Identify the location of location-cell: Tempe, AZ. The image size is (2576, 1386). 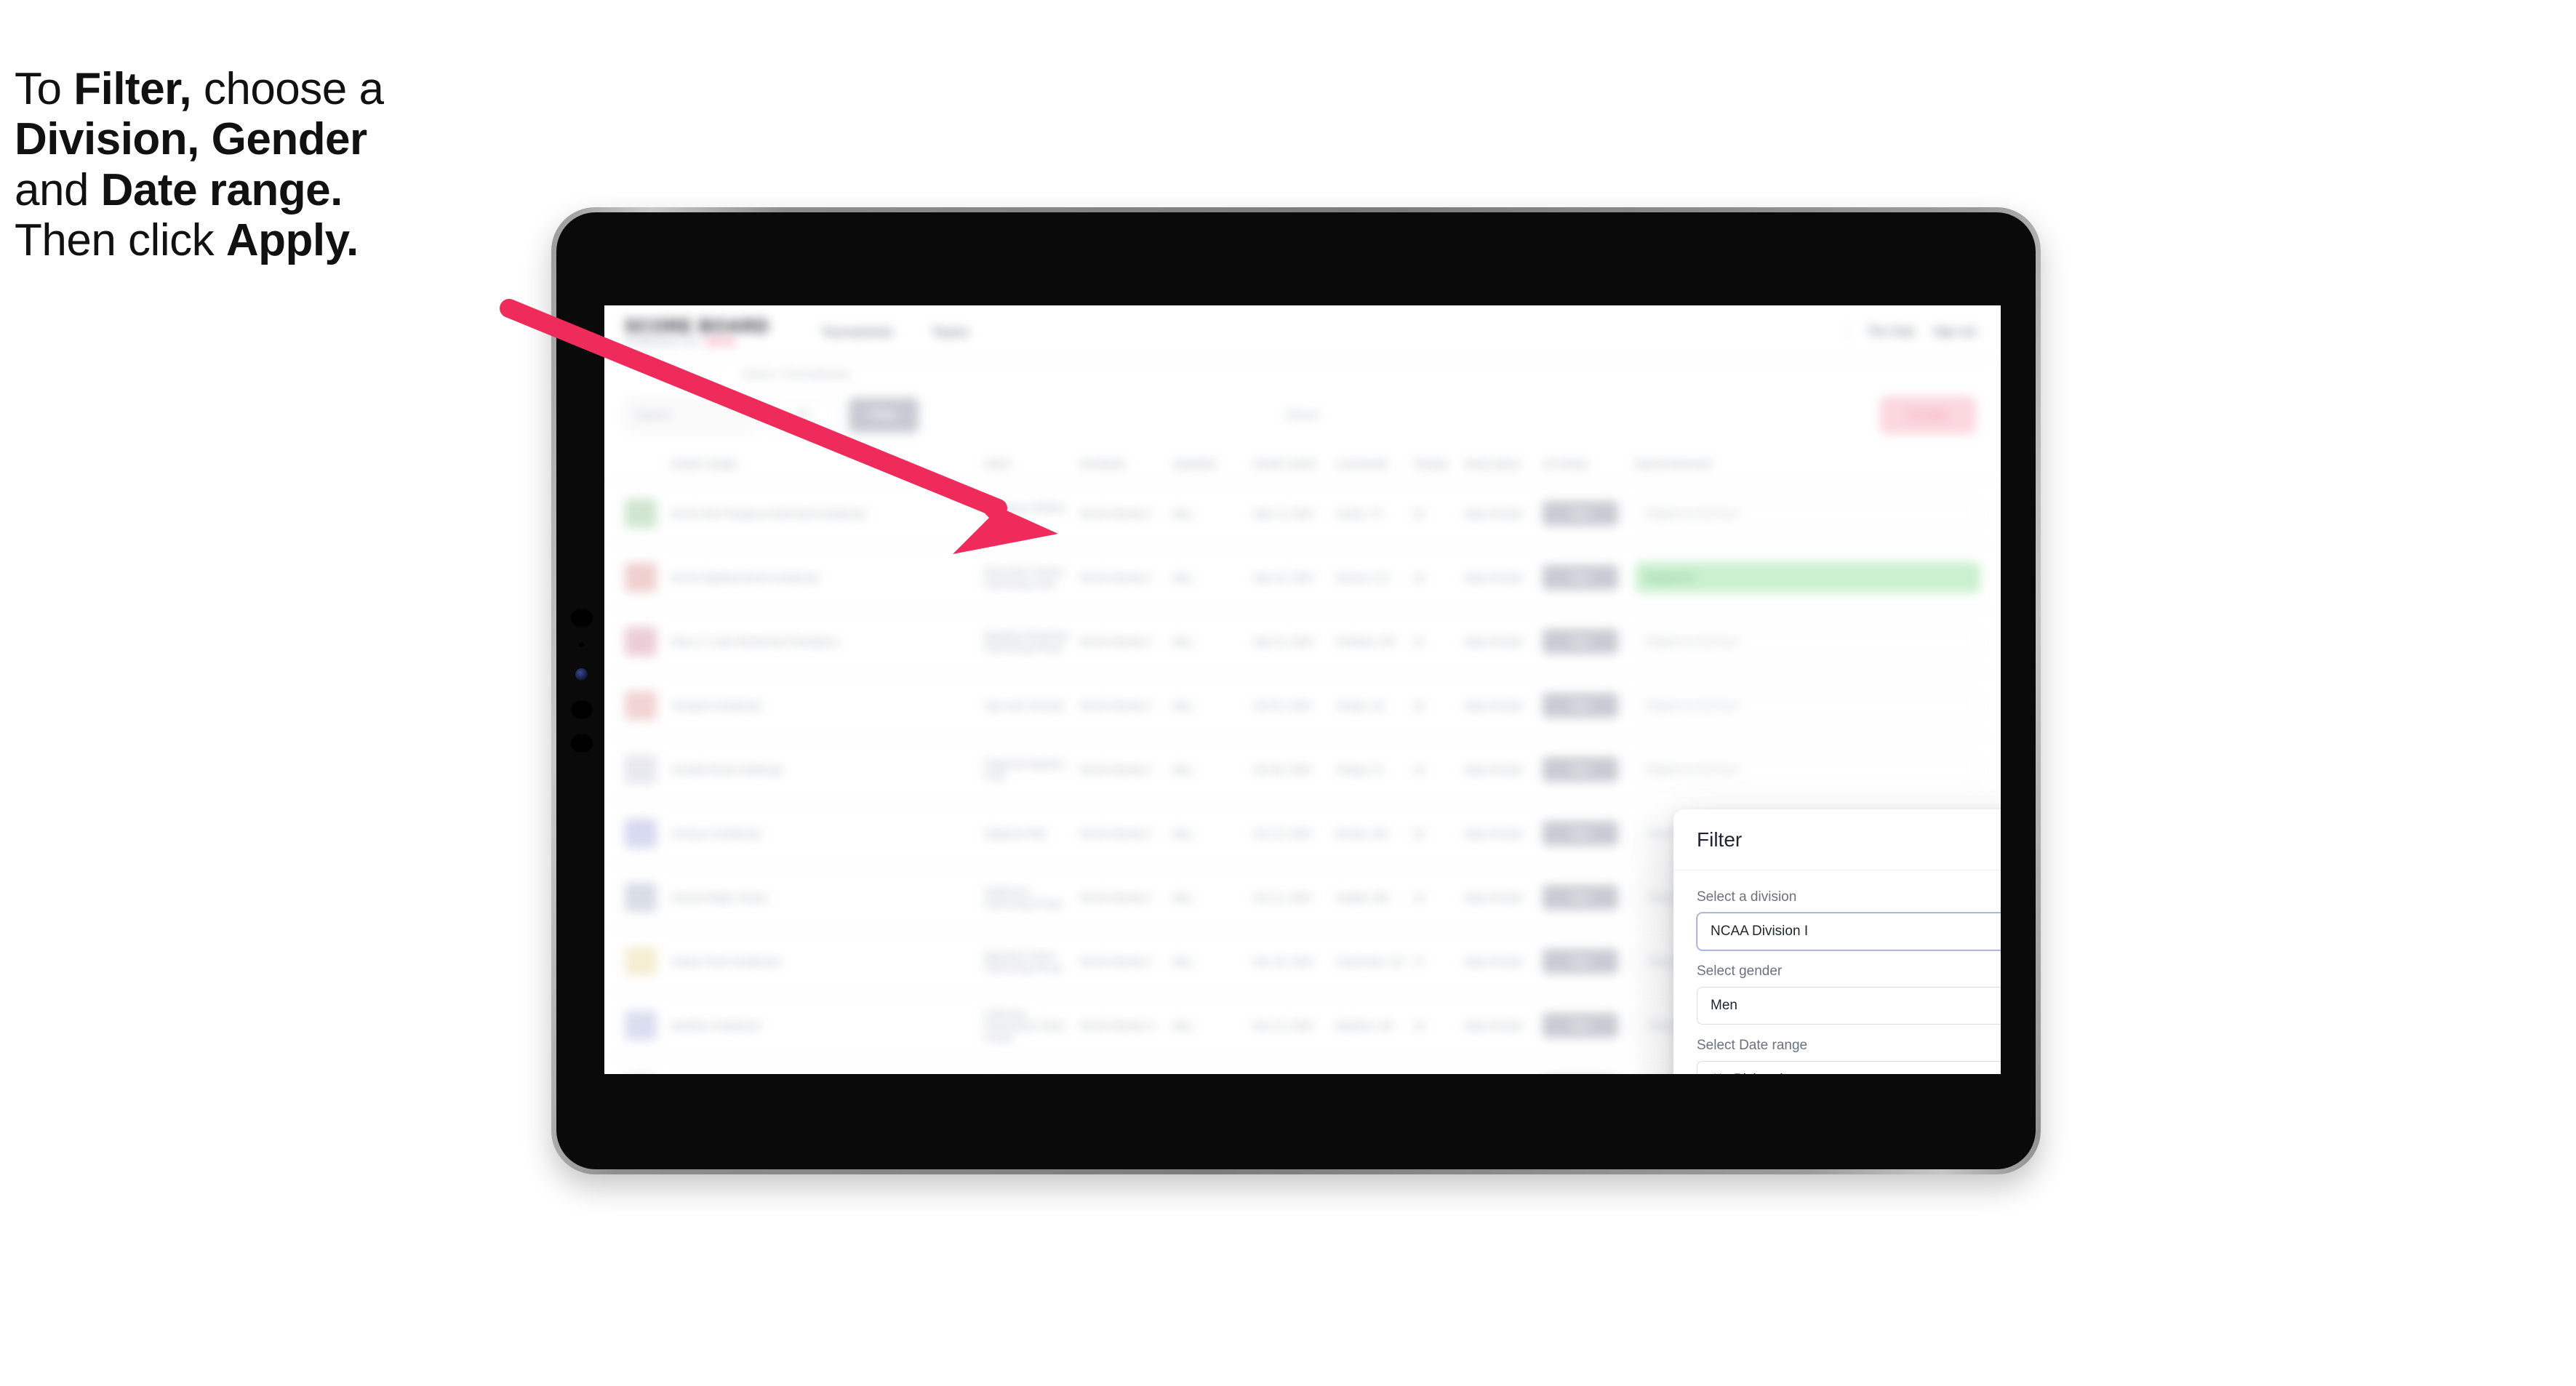
(1360, 705).